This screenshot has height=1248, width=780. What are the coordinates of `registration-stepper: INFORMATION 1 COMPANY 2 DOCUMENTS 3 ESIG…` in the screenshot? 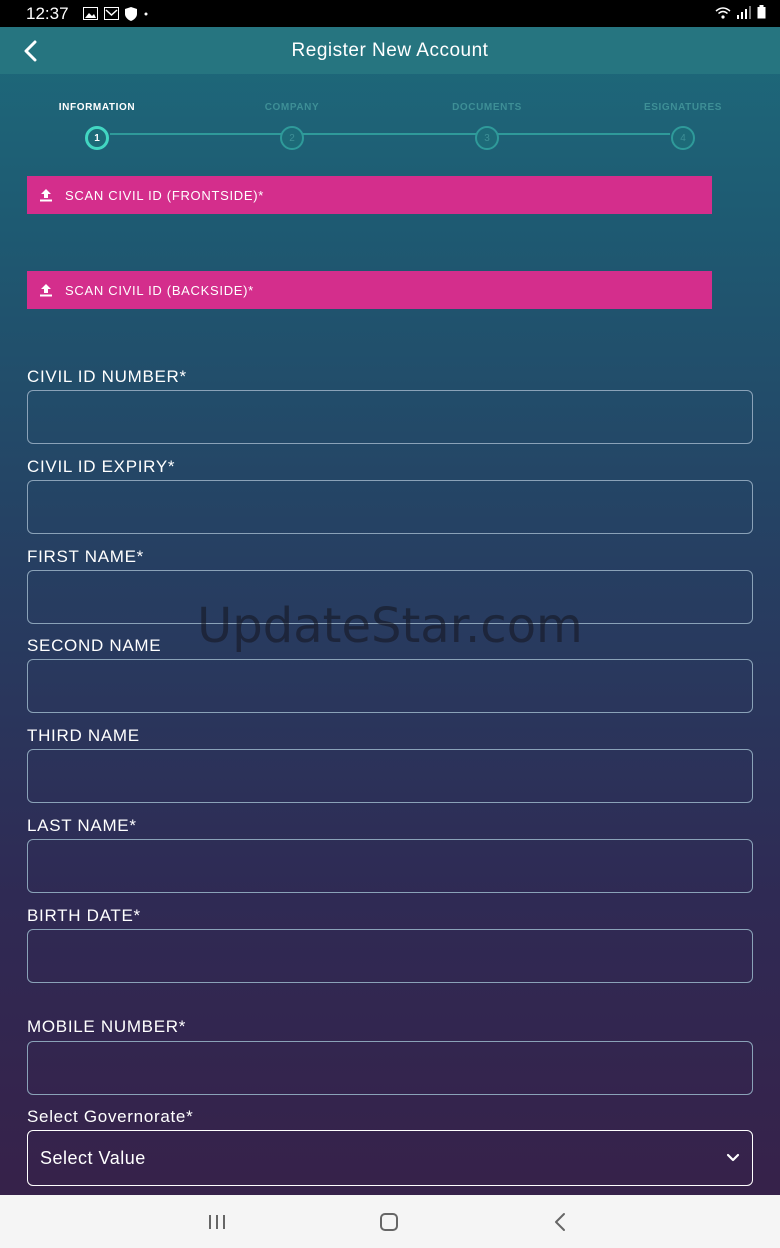 It's located at (390, 119).